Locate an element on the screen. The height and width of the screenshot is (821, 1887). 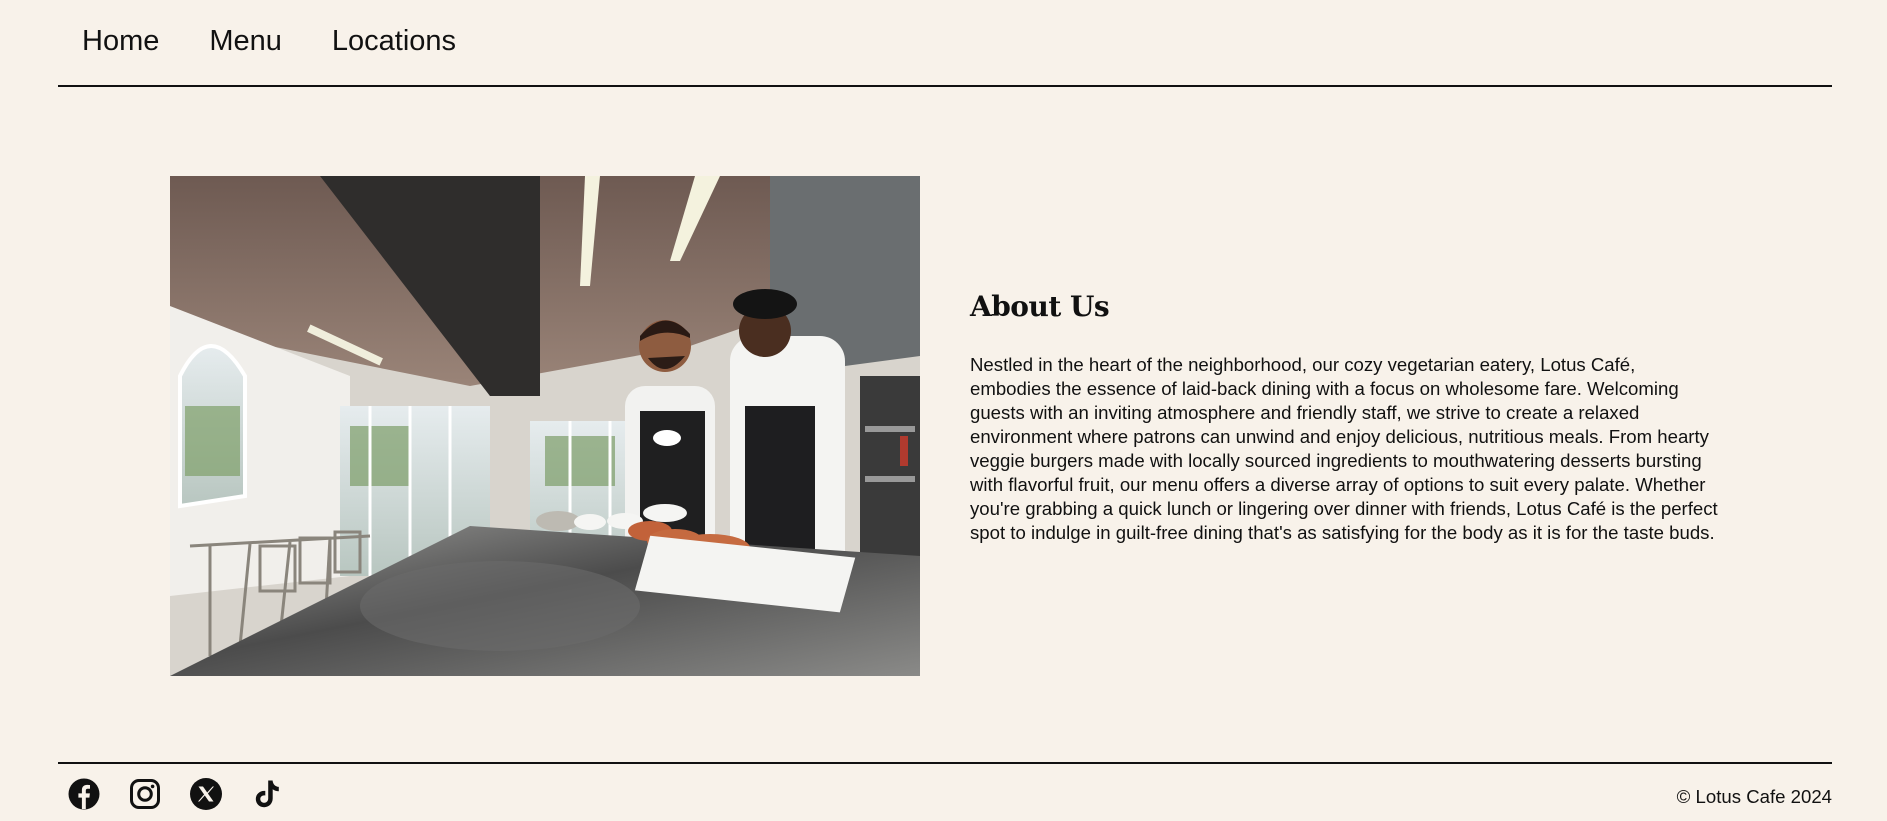
facebook-icon is located at coordinates (84, 794).